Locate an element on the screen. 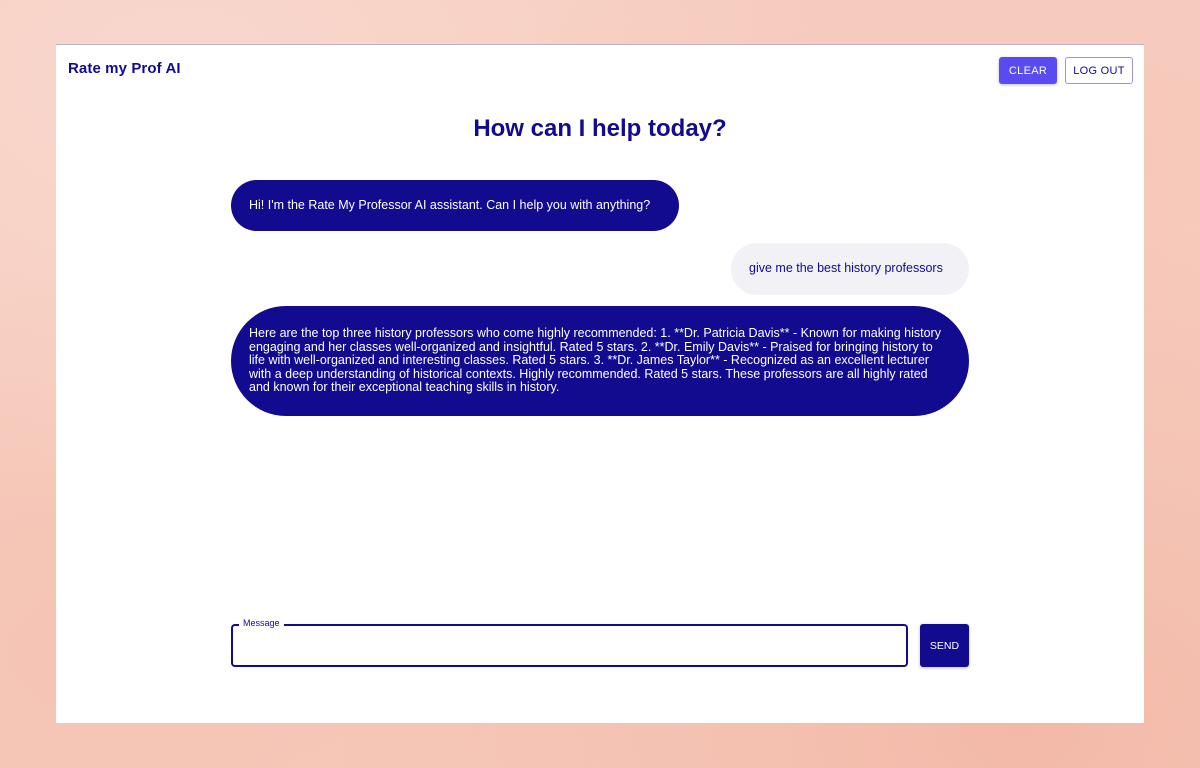 This screenshot has width=1200, height=768. message-text: give me the best history professors is located at coordinates (846, 268).